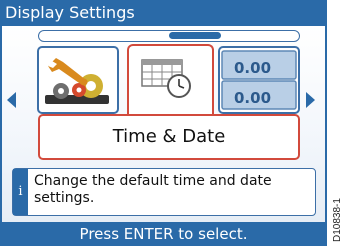  What do you see at coordinates (163, 234) in the screenshot?
I see `footer-prompt: Press ENTER to select.` at bounding box center [163, 234].